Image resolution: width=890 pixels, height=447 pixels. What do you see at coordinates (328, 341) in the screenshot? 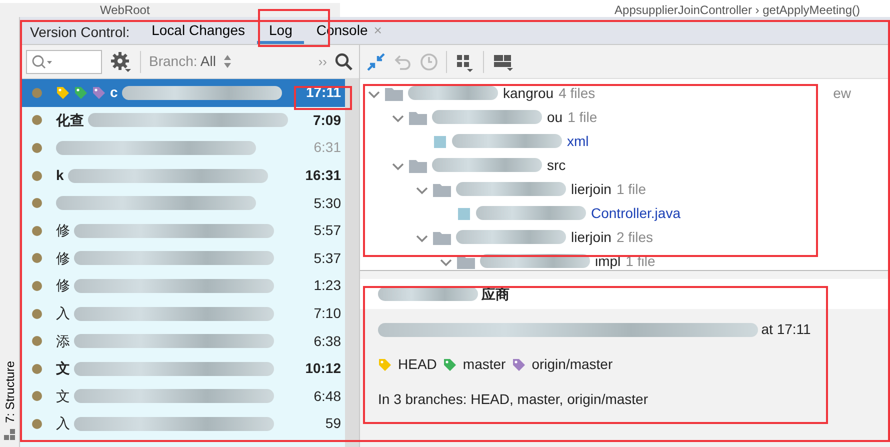
I see `commit-time: 6:38` at bounding box center [328, 341].